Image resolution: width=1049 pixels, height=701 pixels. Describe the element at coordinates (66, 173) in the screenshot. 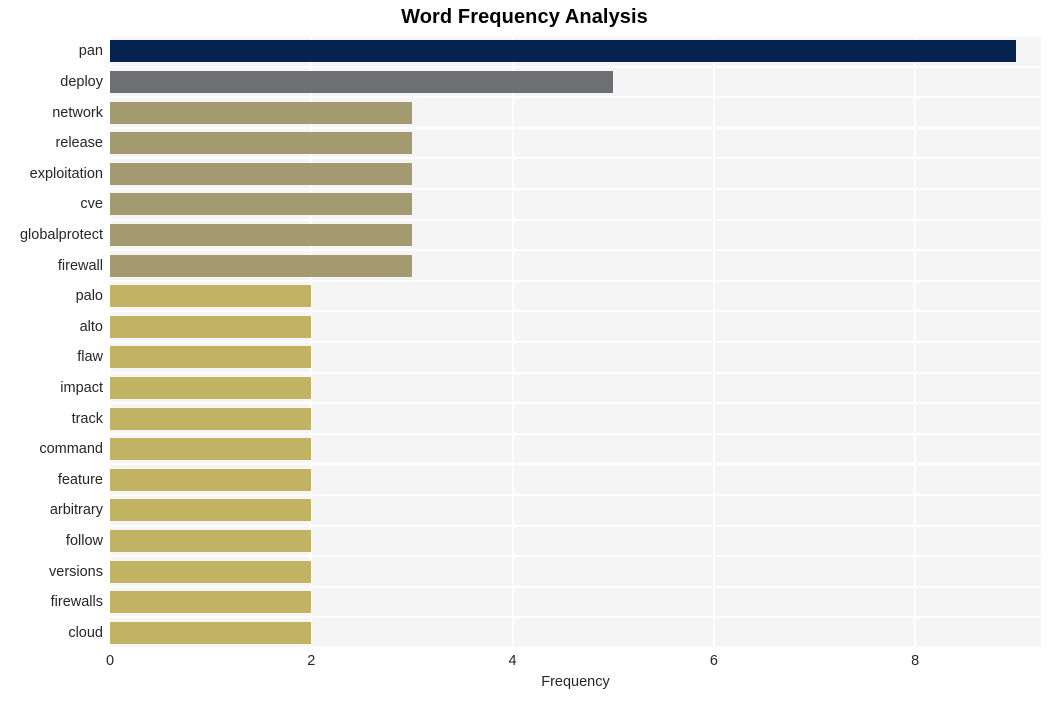

I see `y-axis-tick-label: exploitation` at that location.